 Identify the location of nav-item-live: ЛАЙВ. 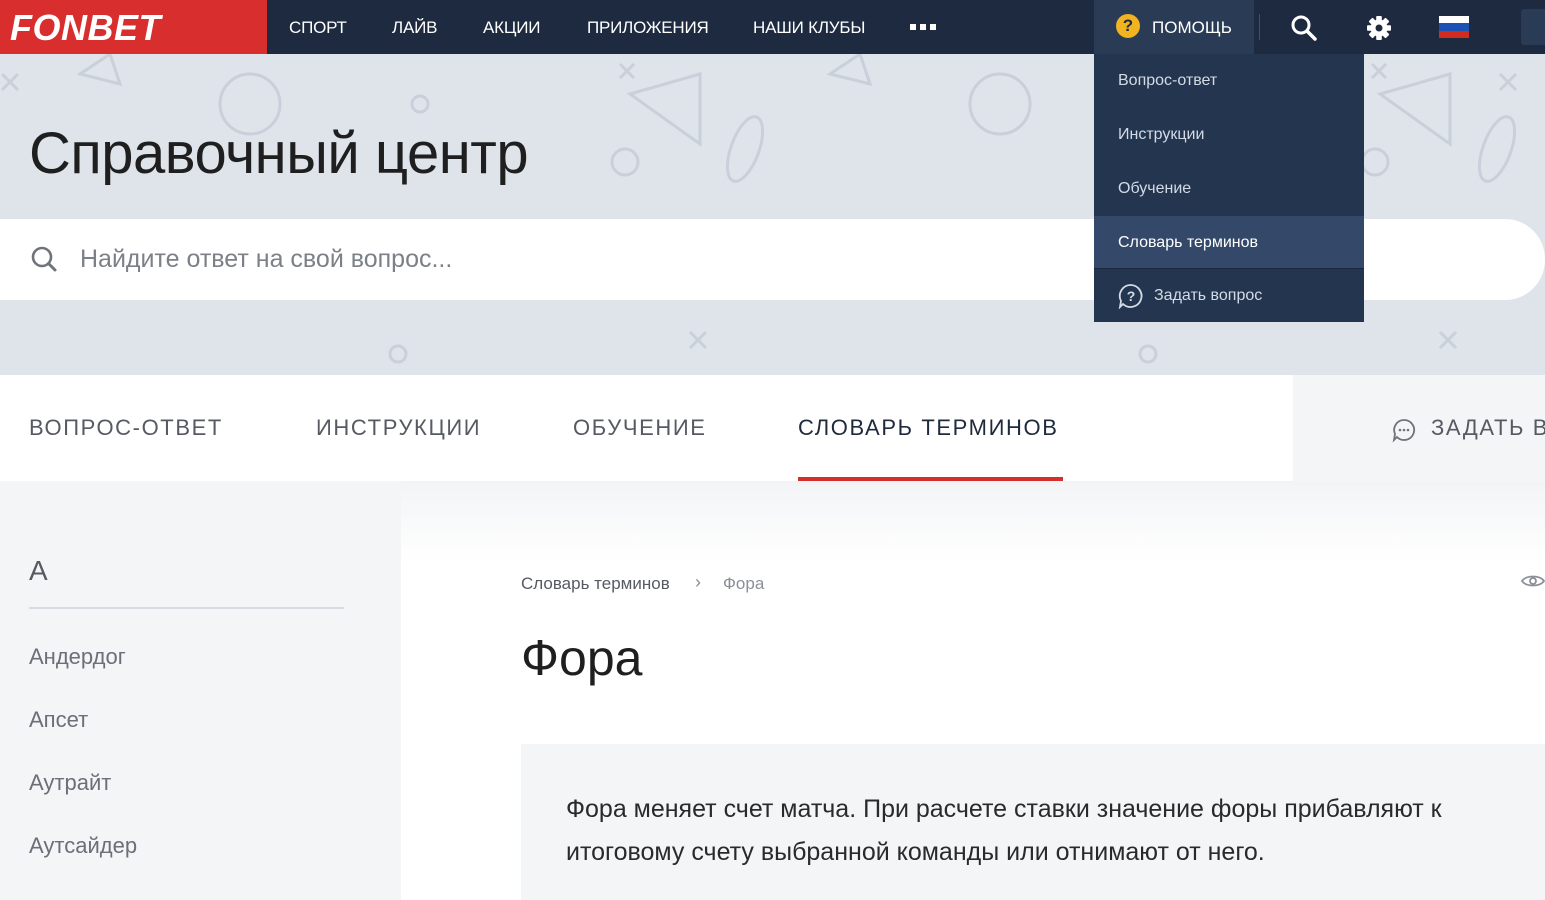
(414, 28).